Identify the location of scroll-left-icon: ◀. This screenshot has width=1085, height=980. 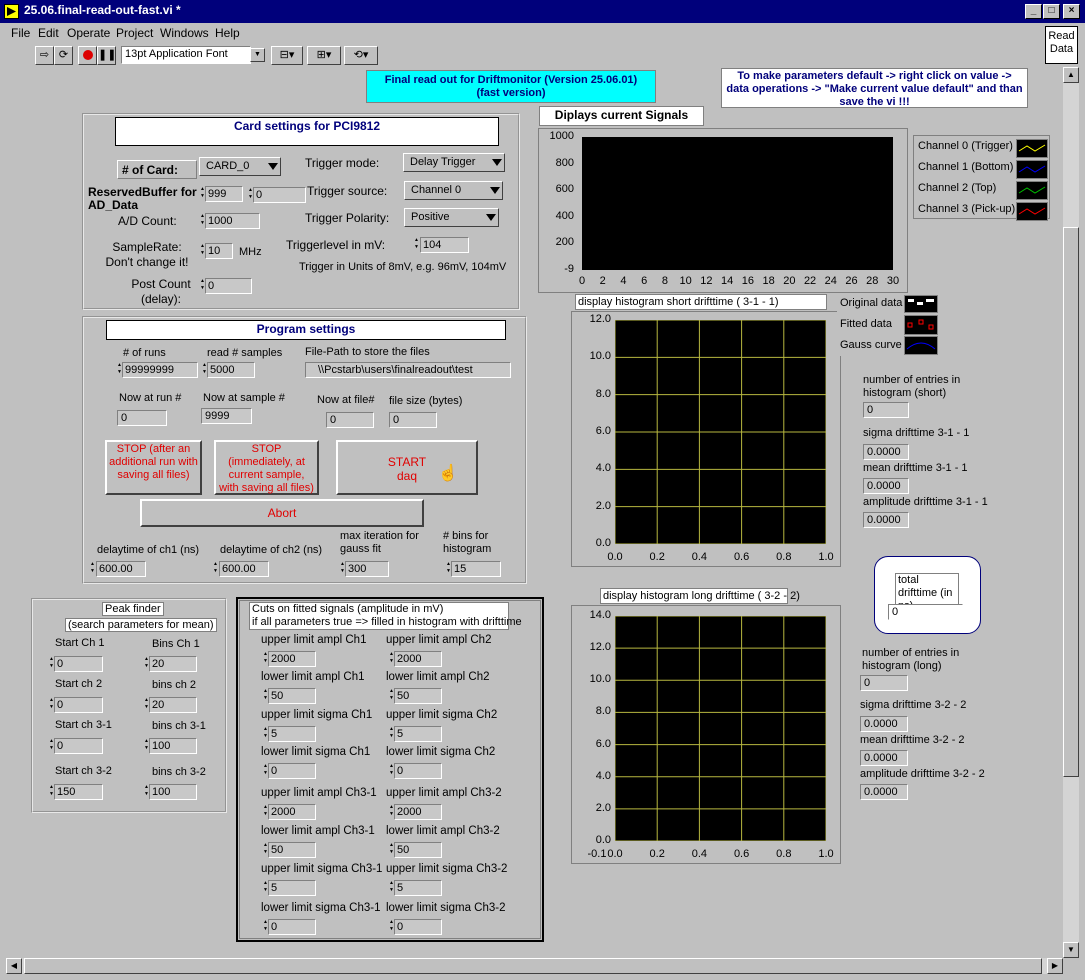
(14, 966).